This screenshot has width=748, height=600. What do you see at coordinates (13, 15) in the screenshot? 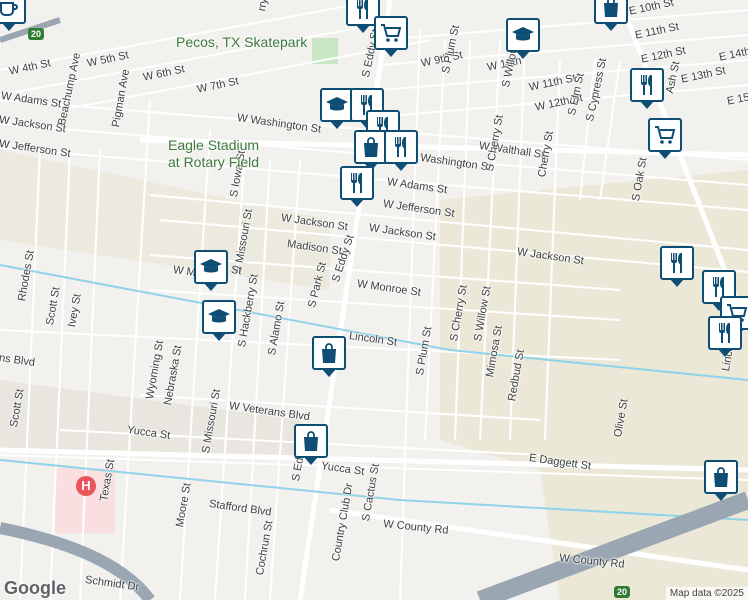
I see `coffee-icon` at bounding box center [13, 15].